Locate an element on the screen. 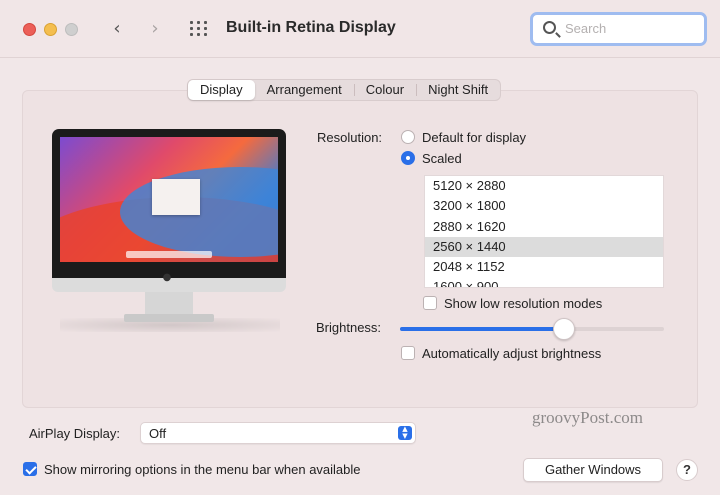 This screenshot has width=720, height=495. resolution-option: 2880 × 1620 is located at coordinates (544, 227).